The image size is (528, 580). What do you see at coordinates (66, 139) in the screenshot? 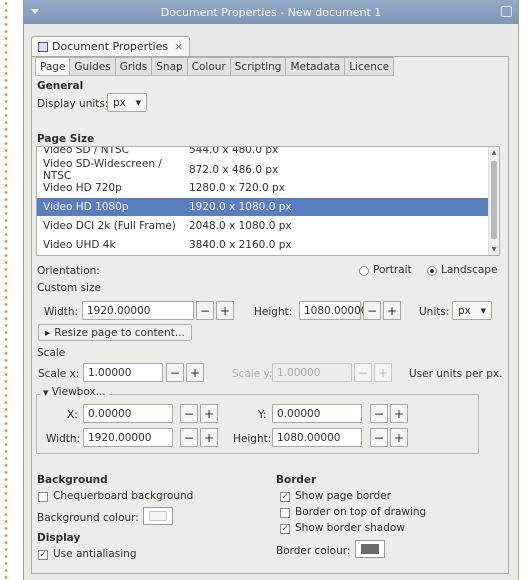
I see `page-size-heading: Page Size` at bounding box center [66, 139].